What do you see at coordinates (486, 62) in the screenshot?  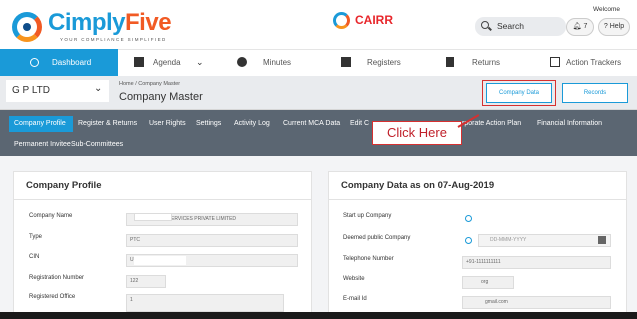 I see `nav-returns-label: Returns` at bounding box center [486, 62].